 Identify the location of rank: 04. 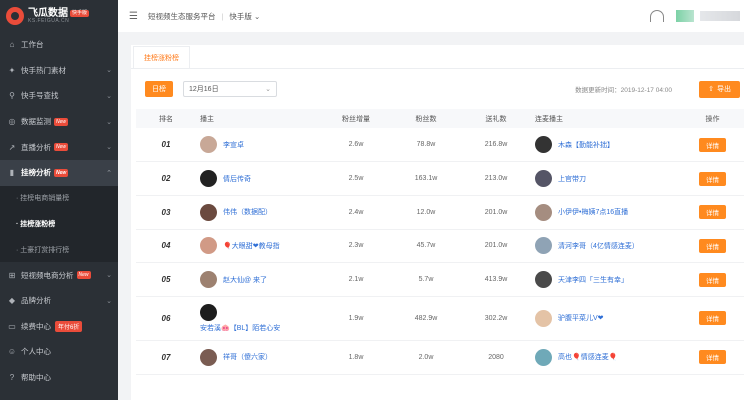
(166, 246).